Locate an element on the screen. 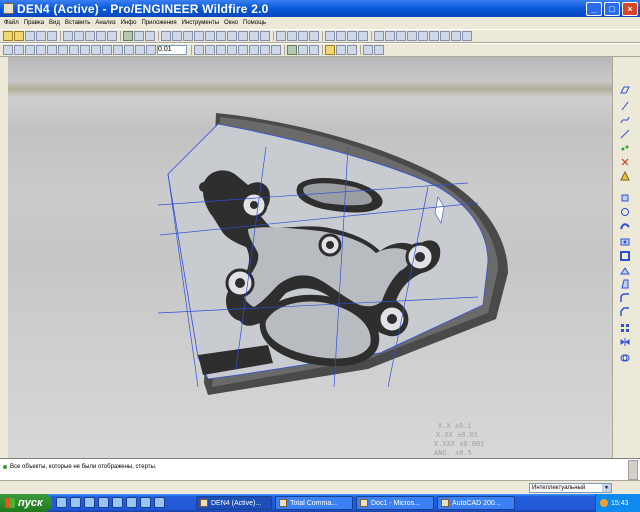  chamfer-tool-icon is located at coordinates (625, 312).